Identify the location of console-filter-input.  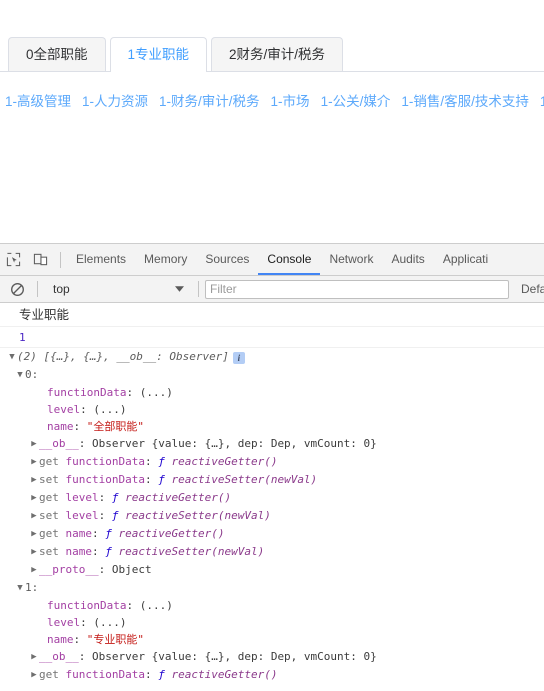
(357, 289).